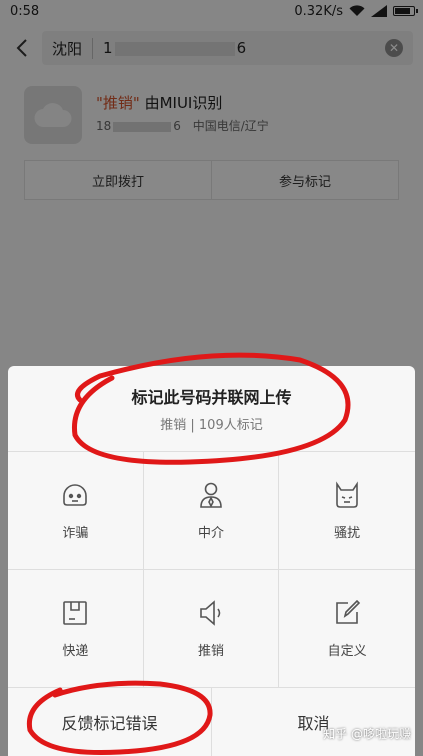 This screenshot has width=423, height=756. Describe the element at coordinates (347, 511) in the screenshot. I see `option-harassment: 骚扰` at that location.